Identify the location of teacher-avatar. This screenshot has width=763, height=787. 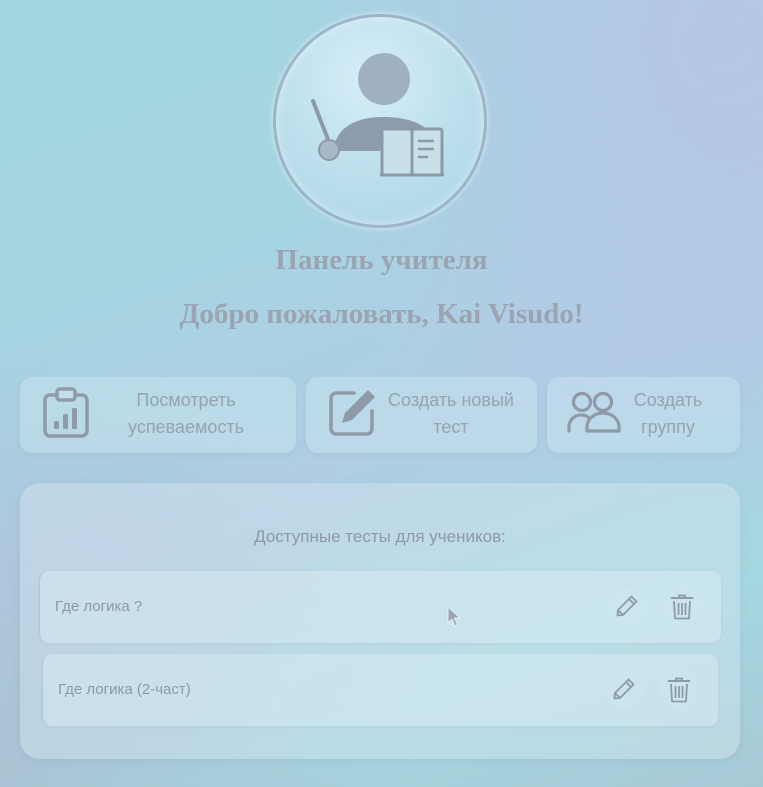
(380, 121).